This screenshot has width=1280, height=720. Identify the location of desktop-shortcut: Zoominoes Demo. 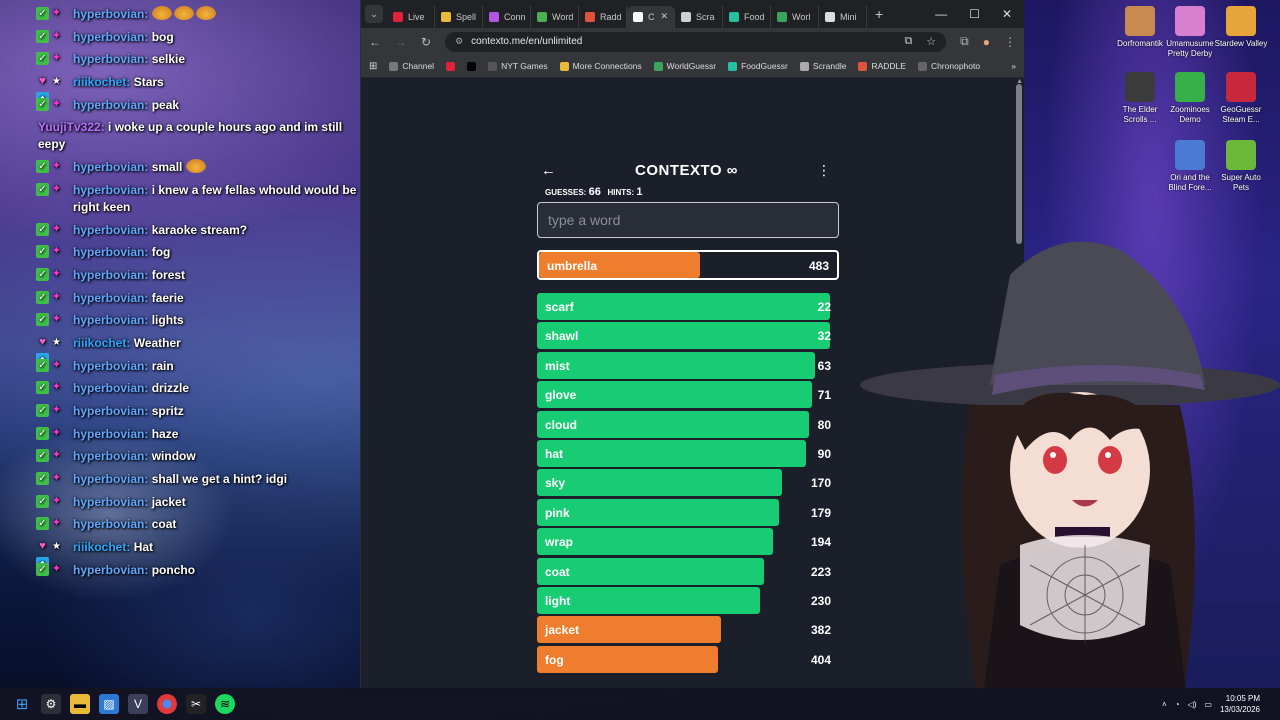
(1190, 98).